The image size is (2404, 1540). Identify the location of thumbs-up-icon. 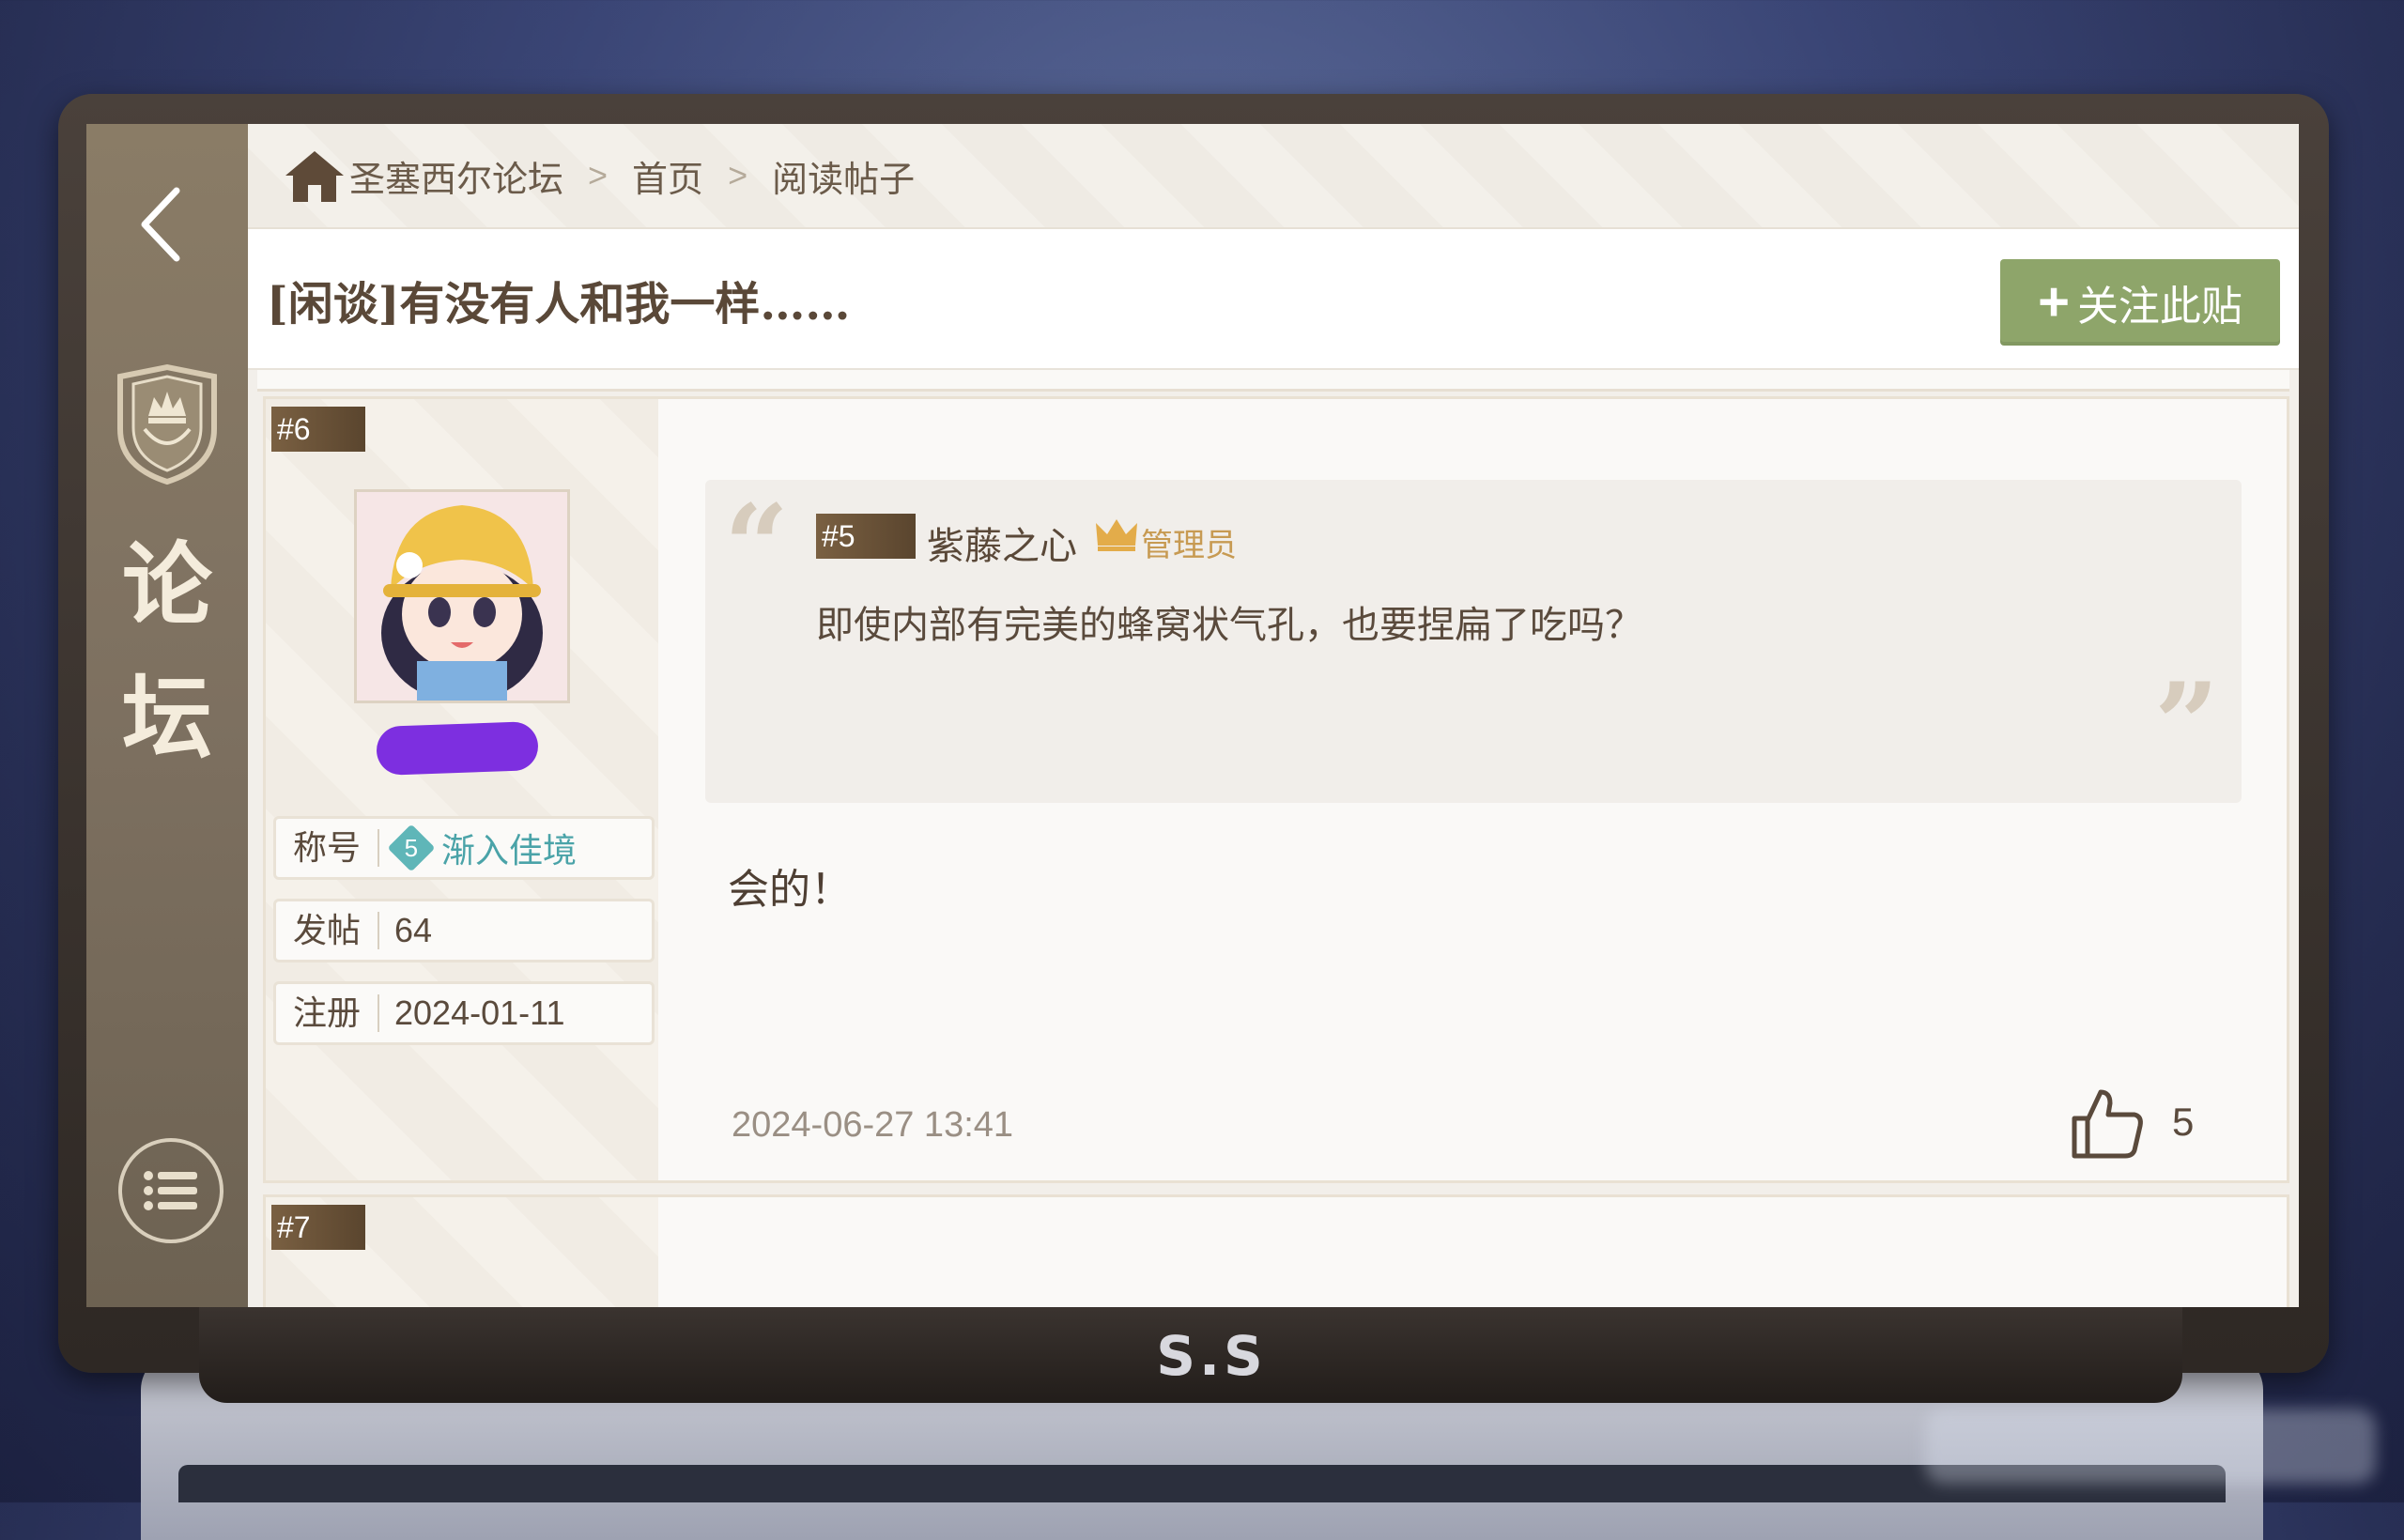
(2107, 1124).